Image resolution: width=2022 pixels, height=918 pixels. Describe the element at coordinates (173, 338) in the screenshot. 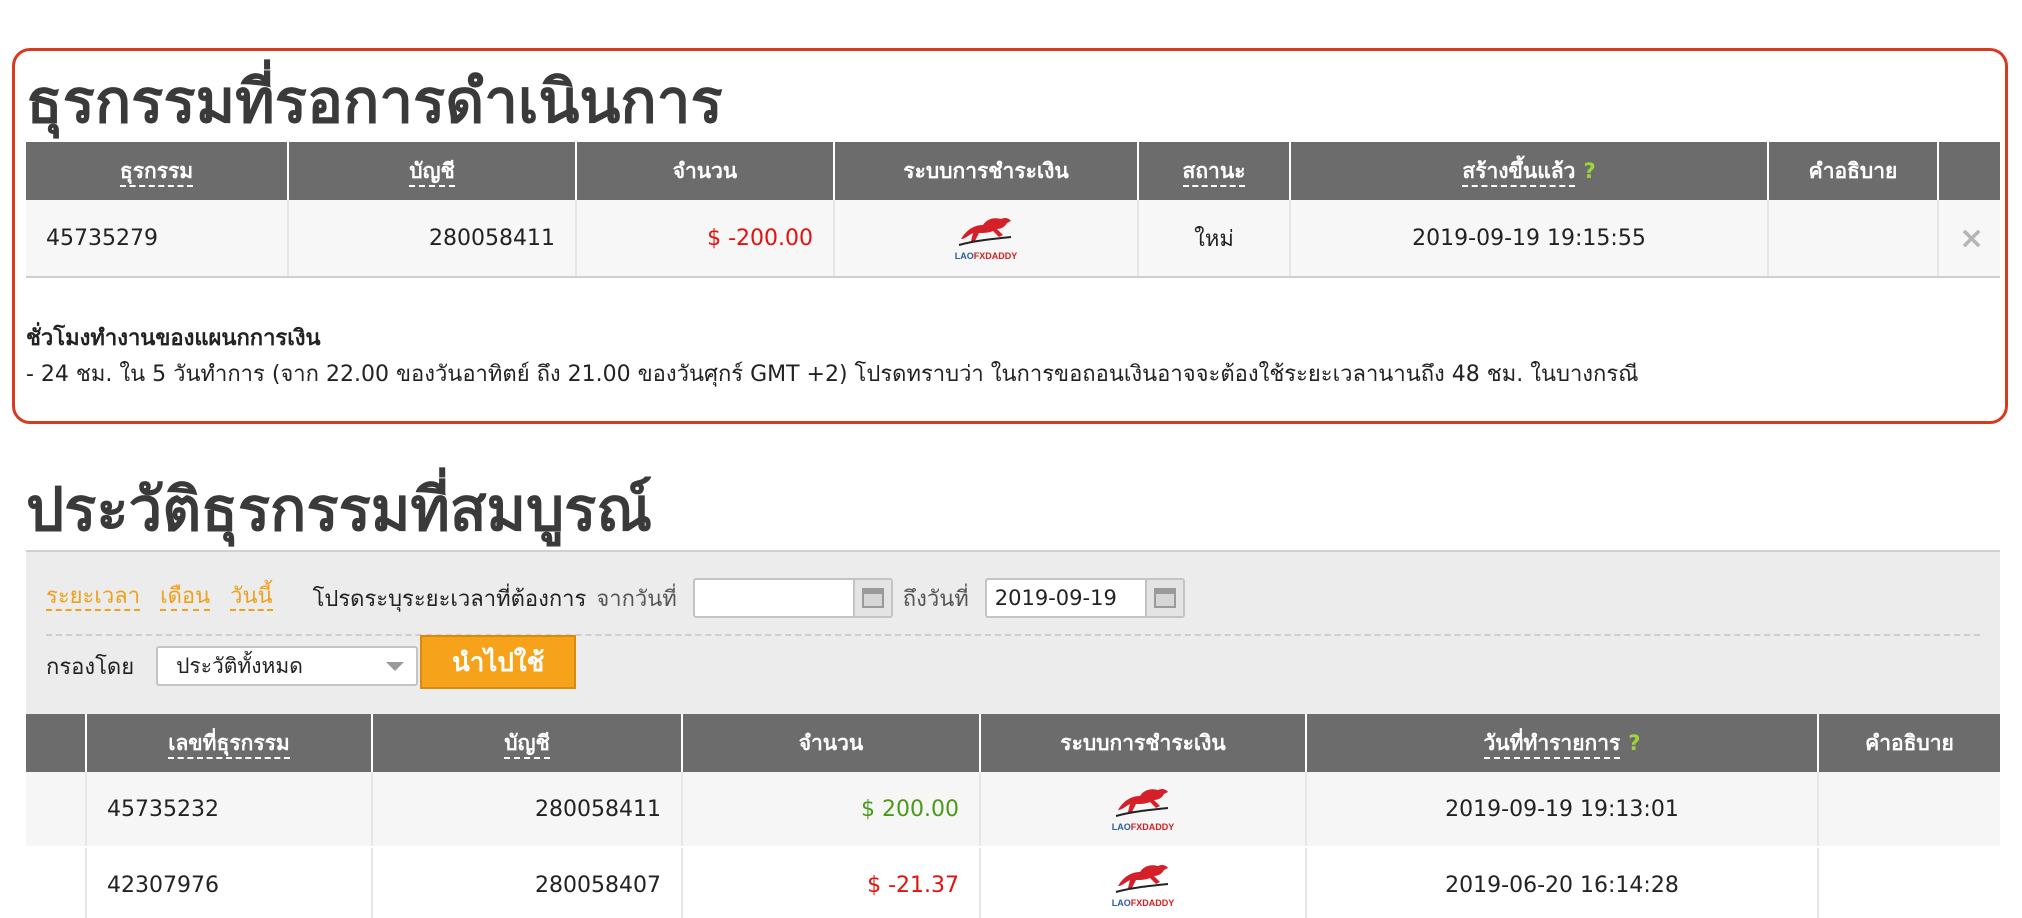

I see `working-hours-title: ชั่วโมงทำงานของแผนกการเงิน` at that location.